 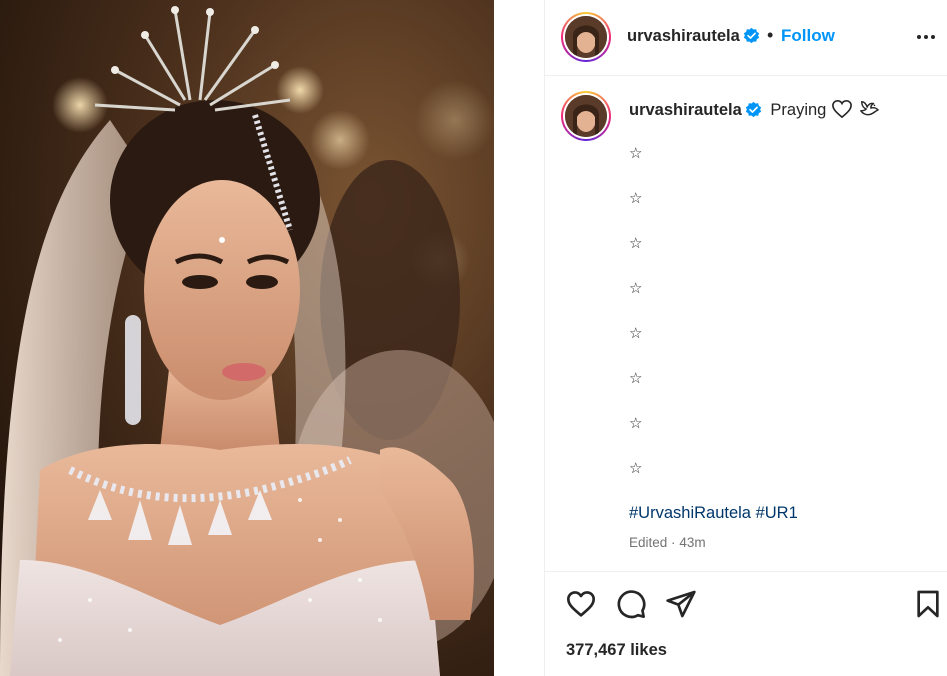 What do you see at coordinates (746, 602) in the screenshot?
I see `action-bar` at bounding box center [746, 602].